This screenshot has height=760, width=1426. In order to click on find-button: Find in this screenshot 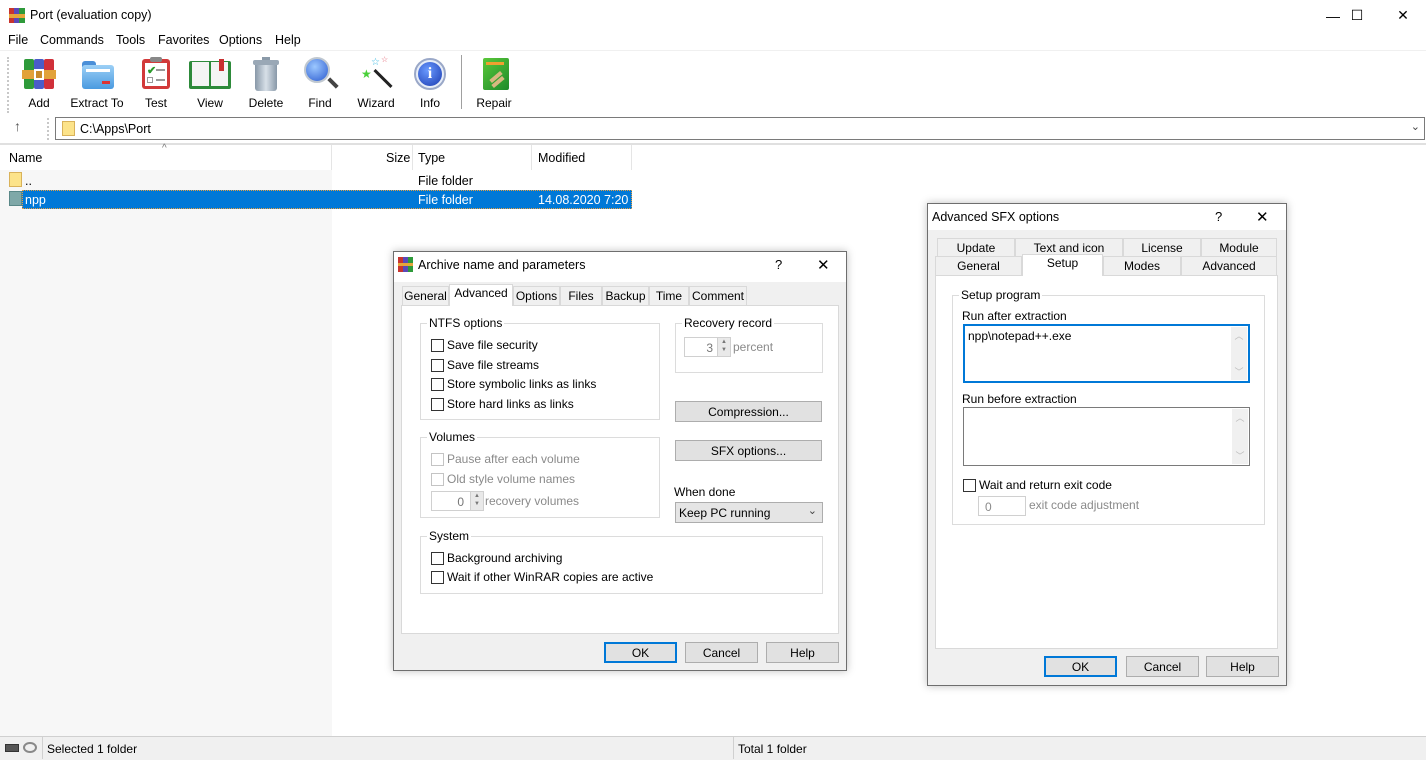, I will do `click(320, 85)`.